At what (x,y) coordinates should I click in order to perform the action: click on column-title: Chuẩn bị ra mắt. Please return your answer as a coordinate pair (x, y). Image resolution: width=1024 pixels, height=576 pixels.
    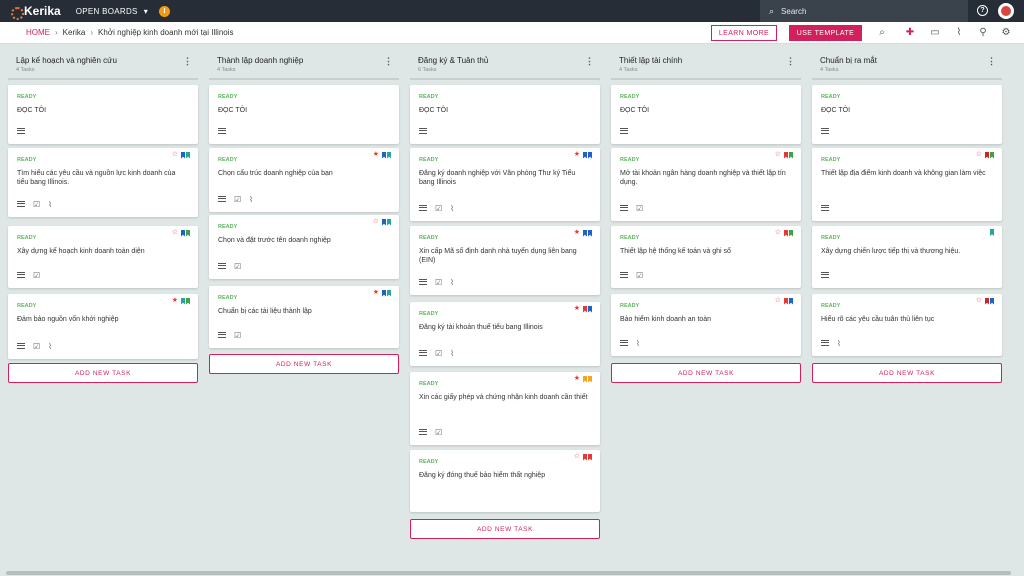
    Looking at the image, I should click on (907, 60).